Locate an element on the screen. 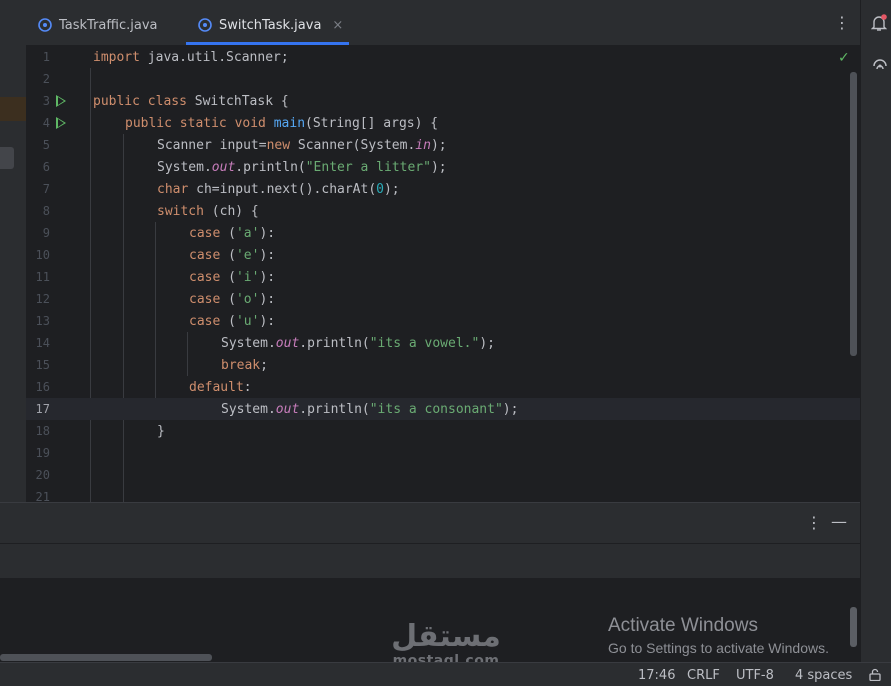 The width and height of the screenshot is (891, 686). code-line: 9 case ('a'): is located at coordinates (443, 233).